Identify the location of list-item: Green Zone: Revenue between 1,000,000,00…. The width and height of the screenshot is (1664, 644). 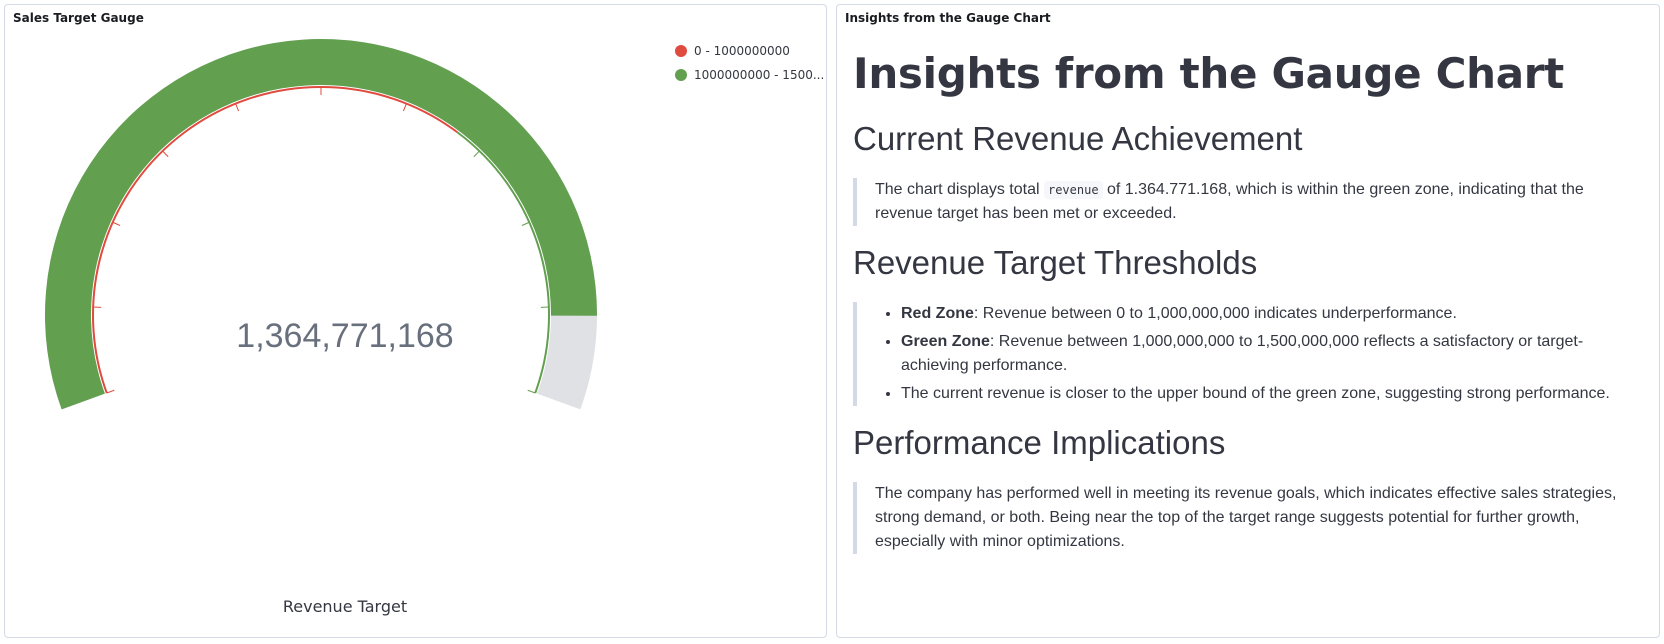
(1267, 354).